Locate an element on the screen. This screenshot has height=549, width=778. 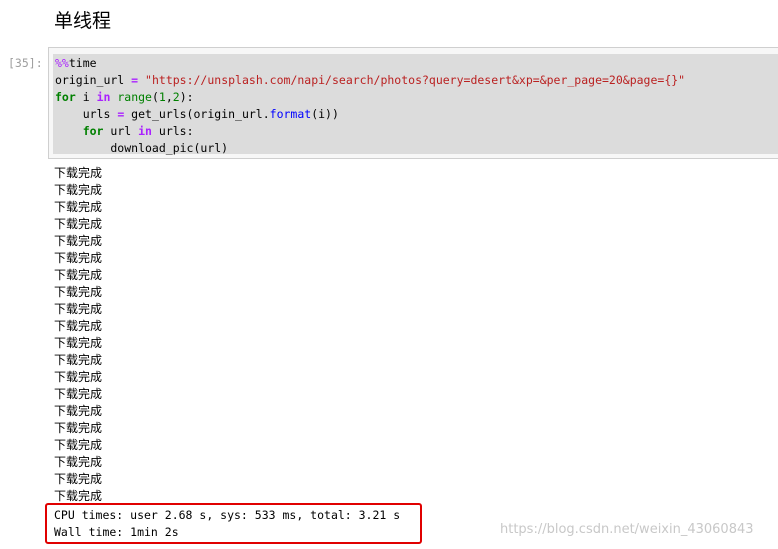
code-line: urls = get_urls(origin_url.format(i)) is located at coordinates (197, 114).